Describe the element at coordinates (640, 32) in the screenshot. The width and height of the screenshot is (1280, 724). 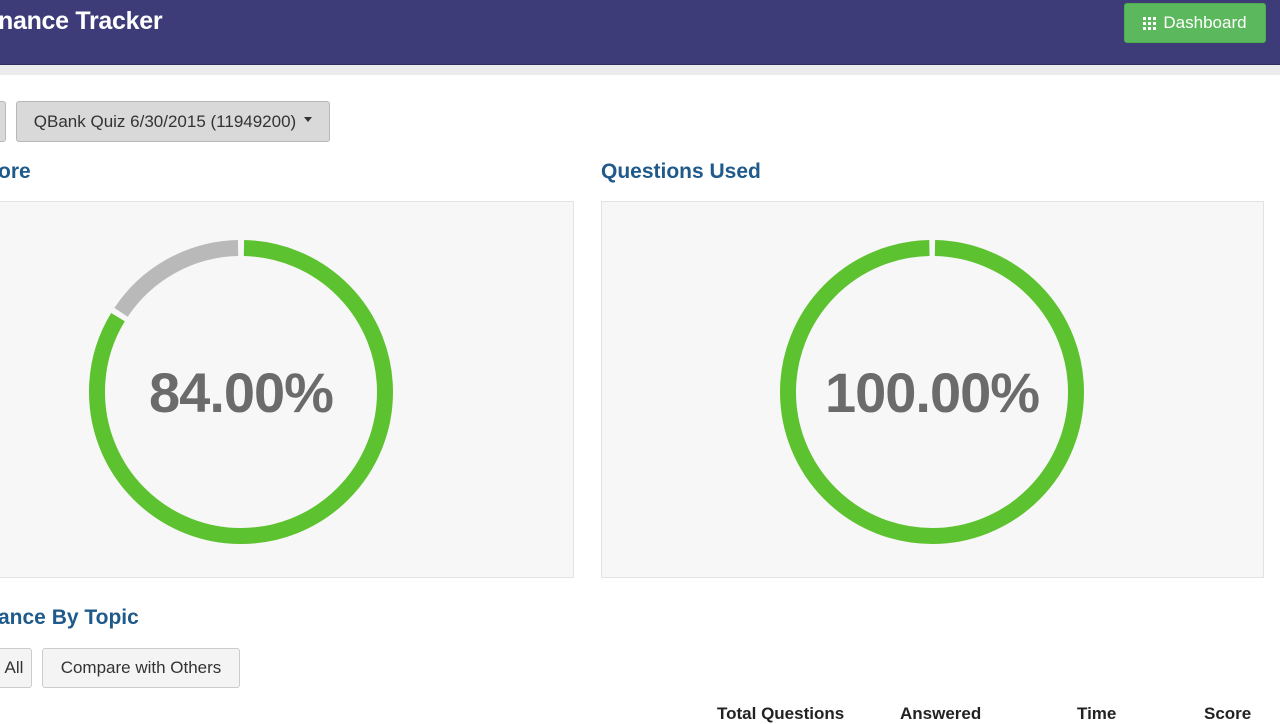
I see `app-header: nance Tracker Dashboard` at that location.